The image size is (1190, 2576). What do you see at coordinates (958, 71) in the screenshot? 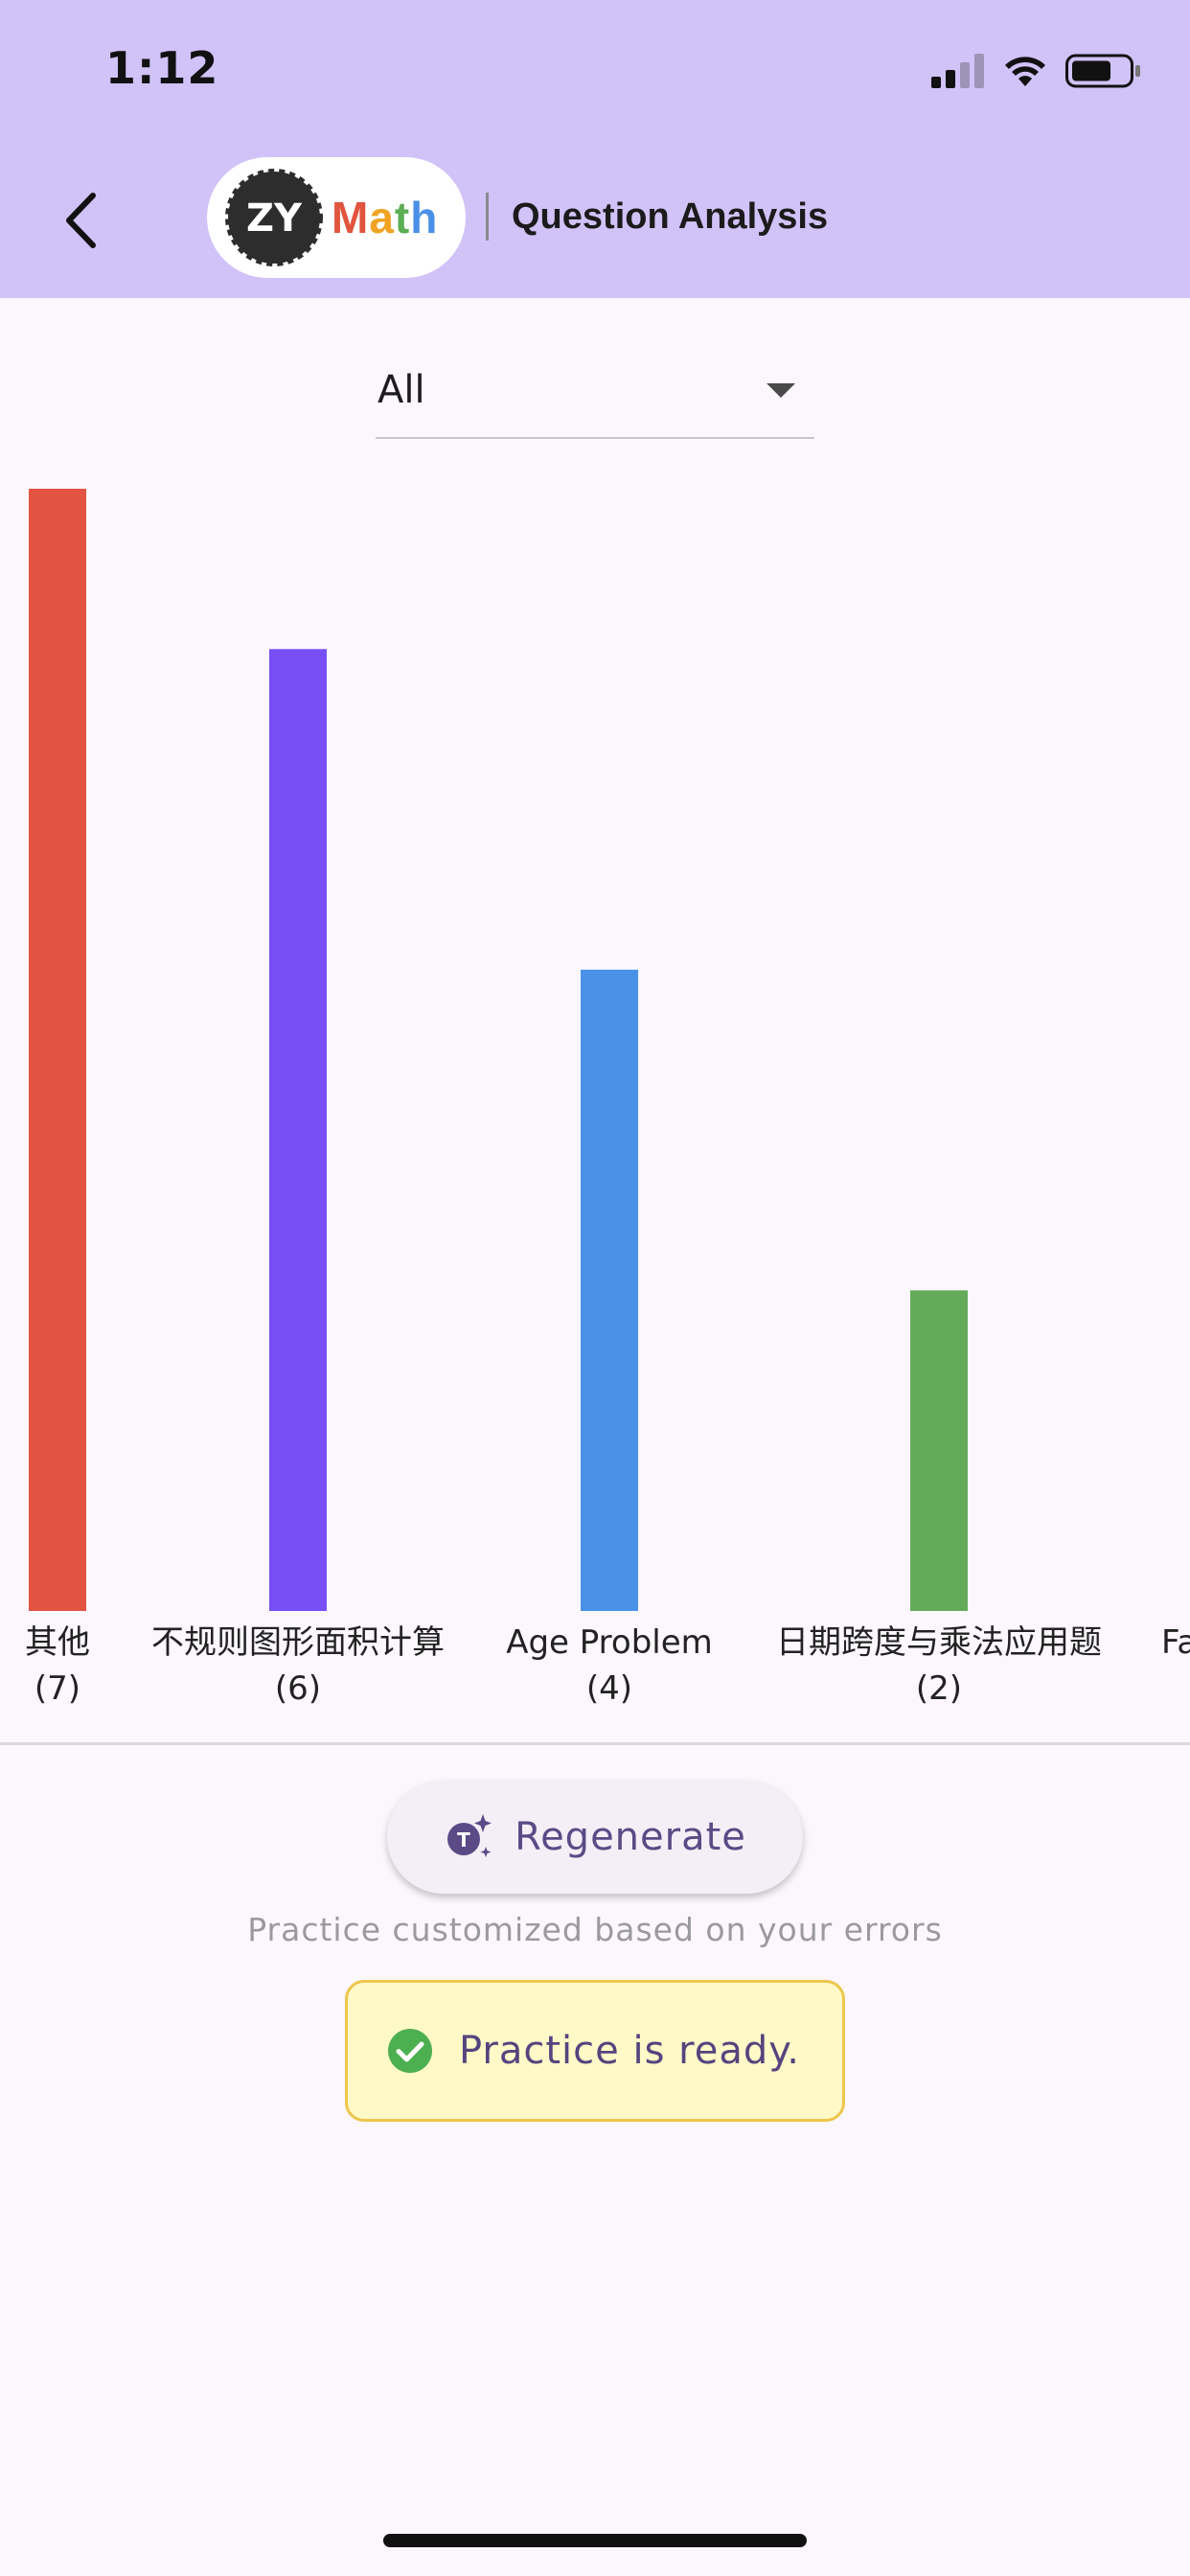
I see `cellular-signal-icon` at bounding box center [958, 71].